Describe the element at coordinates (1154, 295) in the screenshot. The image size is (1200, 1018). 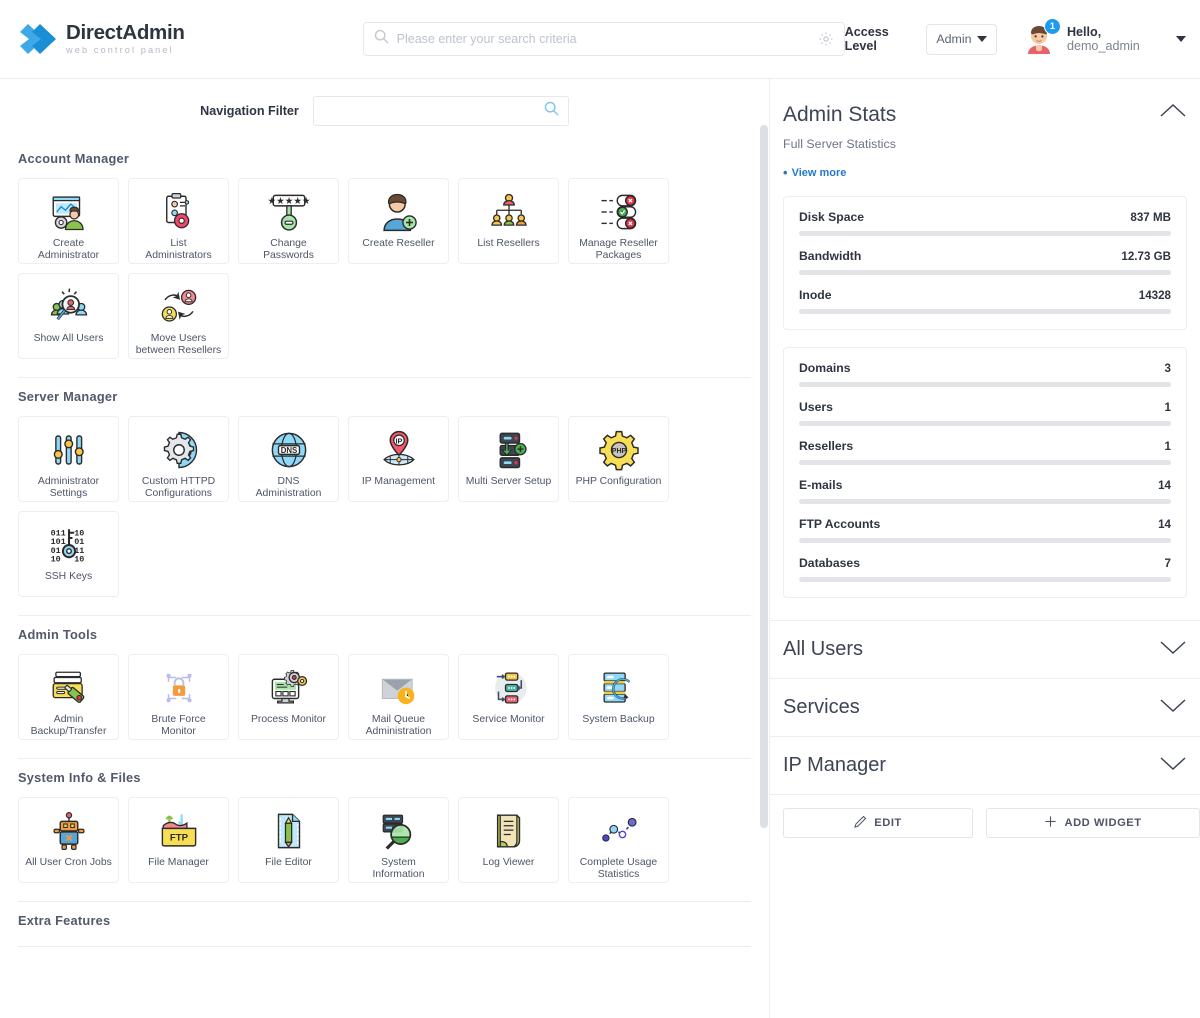
I see `stat-value: 14328` at that location.